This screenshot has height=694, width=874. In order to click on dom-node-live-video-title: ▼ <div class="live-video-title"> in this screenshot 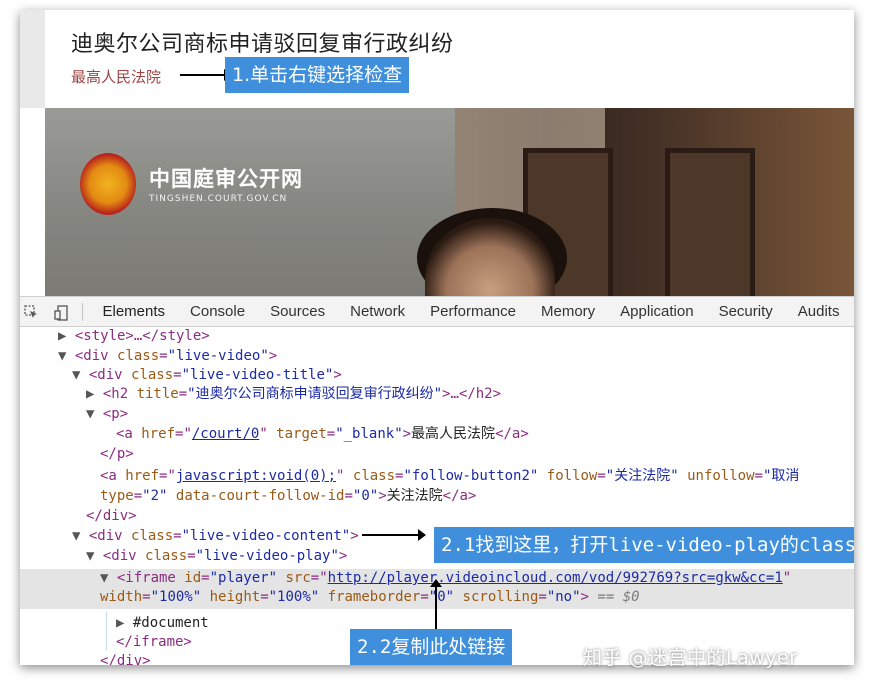, I will do `click(207, 375)`.